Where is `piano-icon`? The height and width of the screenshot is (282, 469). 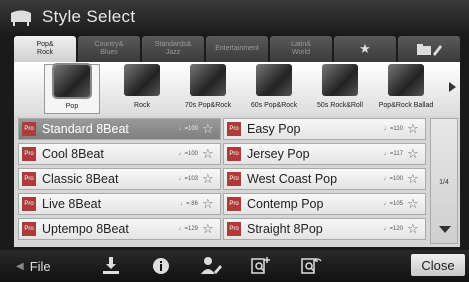 piano-icon is located at coordinates (21, 18).